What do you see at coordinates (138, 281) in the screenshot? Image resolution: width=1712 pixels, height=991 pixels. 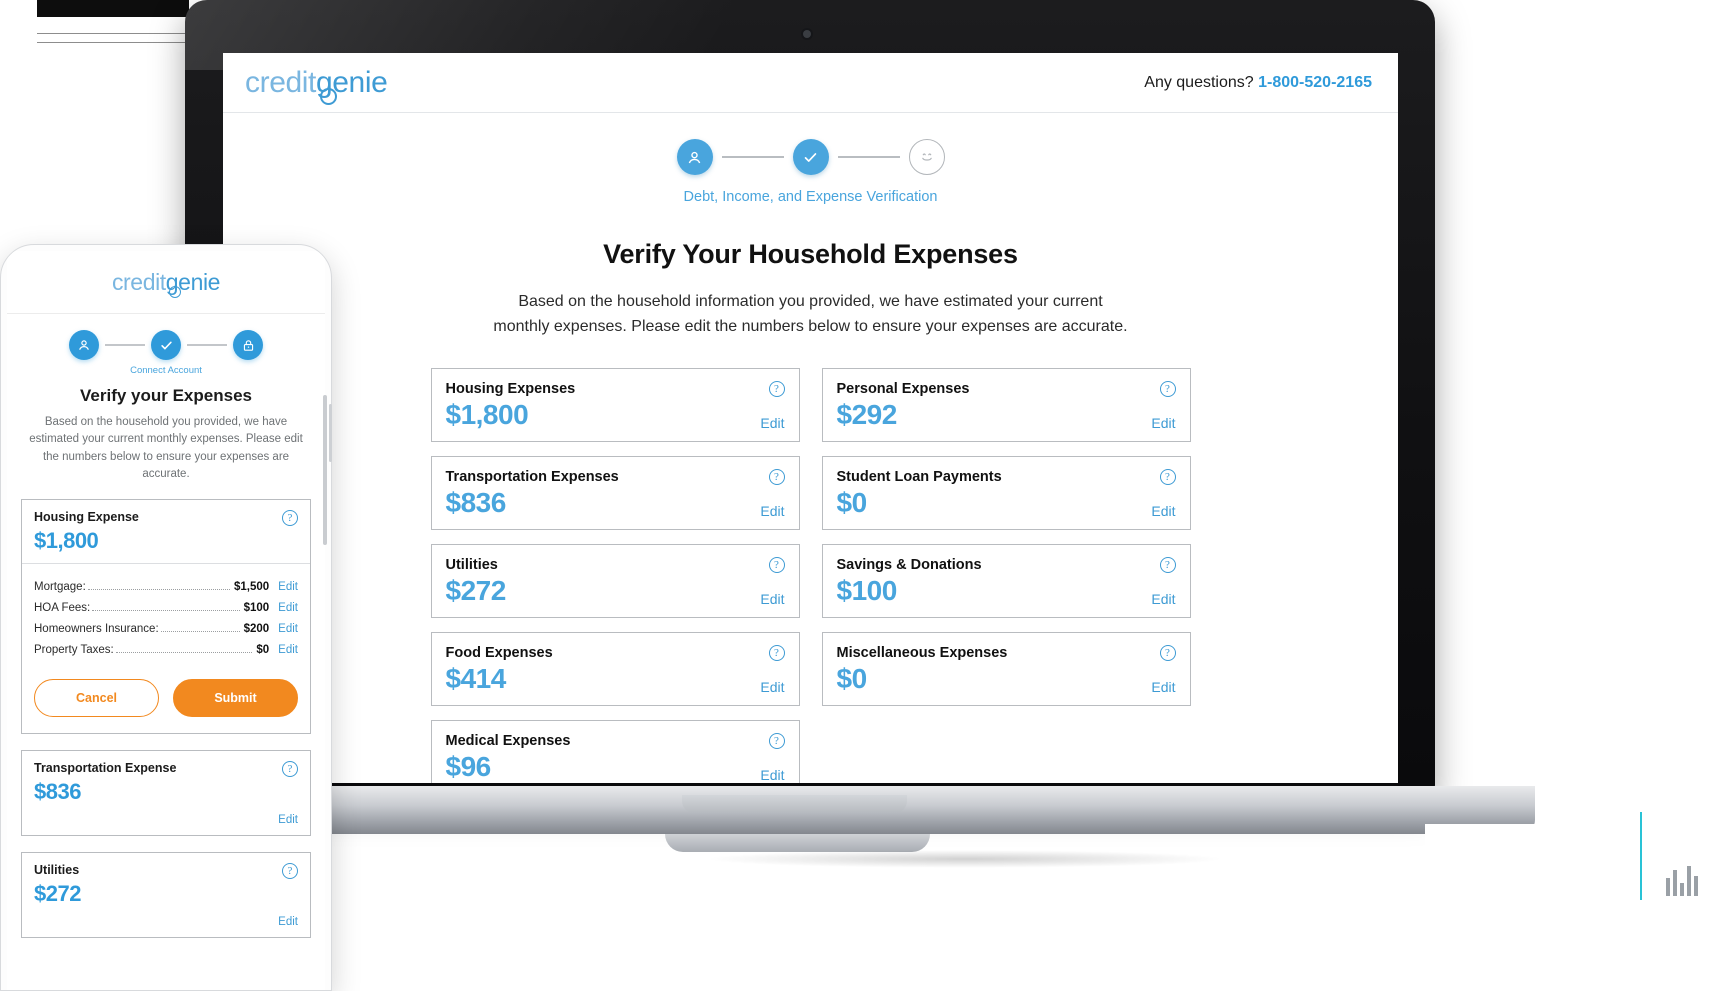 I see `logo-text-credit: credit` at bounding box center [138, 281].